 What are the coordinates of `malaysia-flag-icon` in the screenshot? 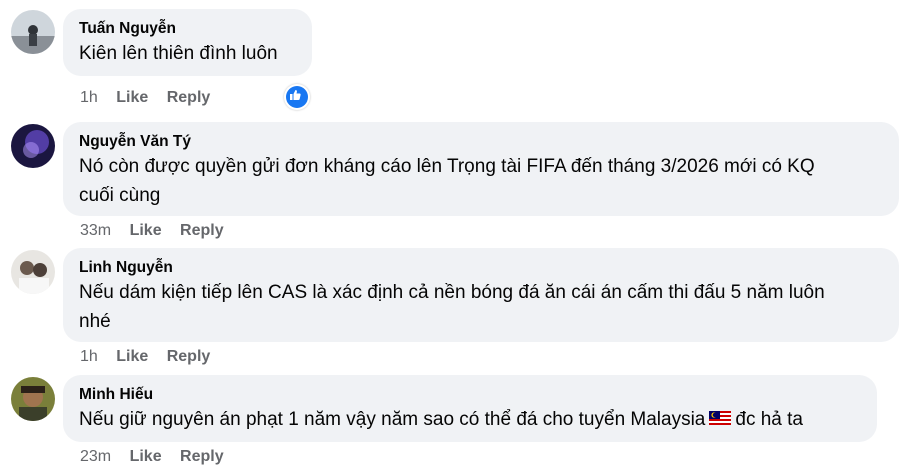 It's located at (720, 419).